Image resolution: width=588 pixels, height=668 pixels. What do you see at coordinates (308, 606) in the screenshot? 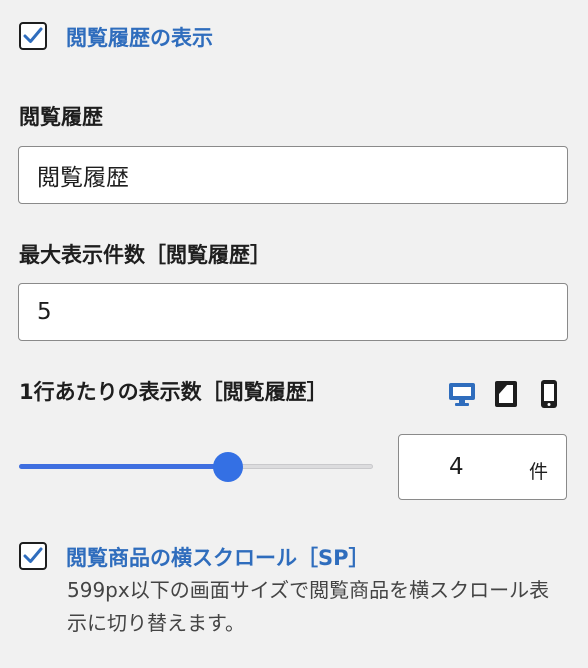
I see `horizontal-scroll-help: 599px以下の画面サイズで閲覧商品を横スクロール表示に切り替えます。` at bounding box center [308, 606].